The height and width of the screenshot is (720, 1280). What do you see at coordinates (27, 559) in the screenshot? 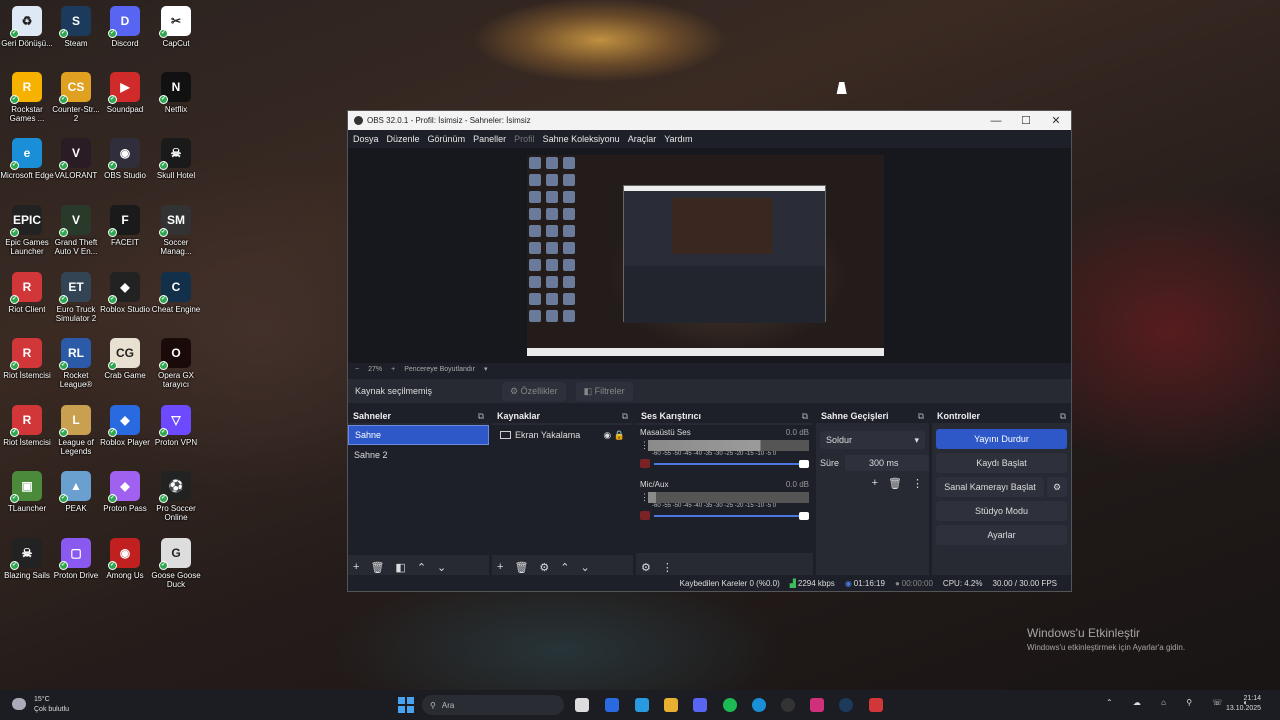
I see `desktop-shortcut: ☠ ✓ Blazing Sails` at bounding box center [27, 559].